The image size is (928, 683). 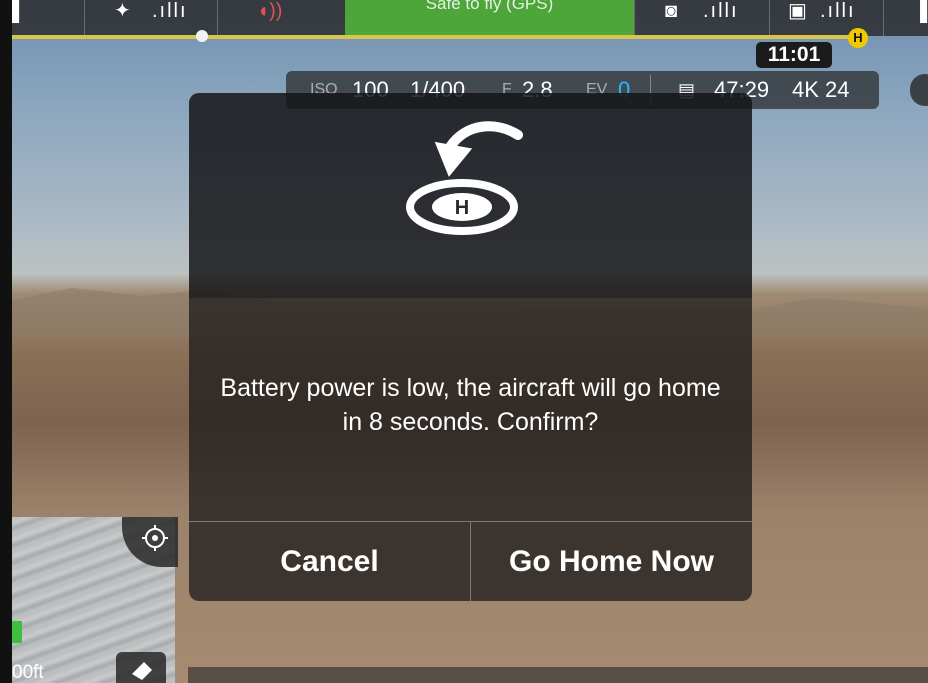 What do you see at coordinates (464, 178) in the screenshot?
I see `return-to-home-icon: H` at bounding box center [464, 178].